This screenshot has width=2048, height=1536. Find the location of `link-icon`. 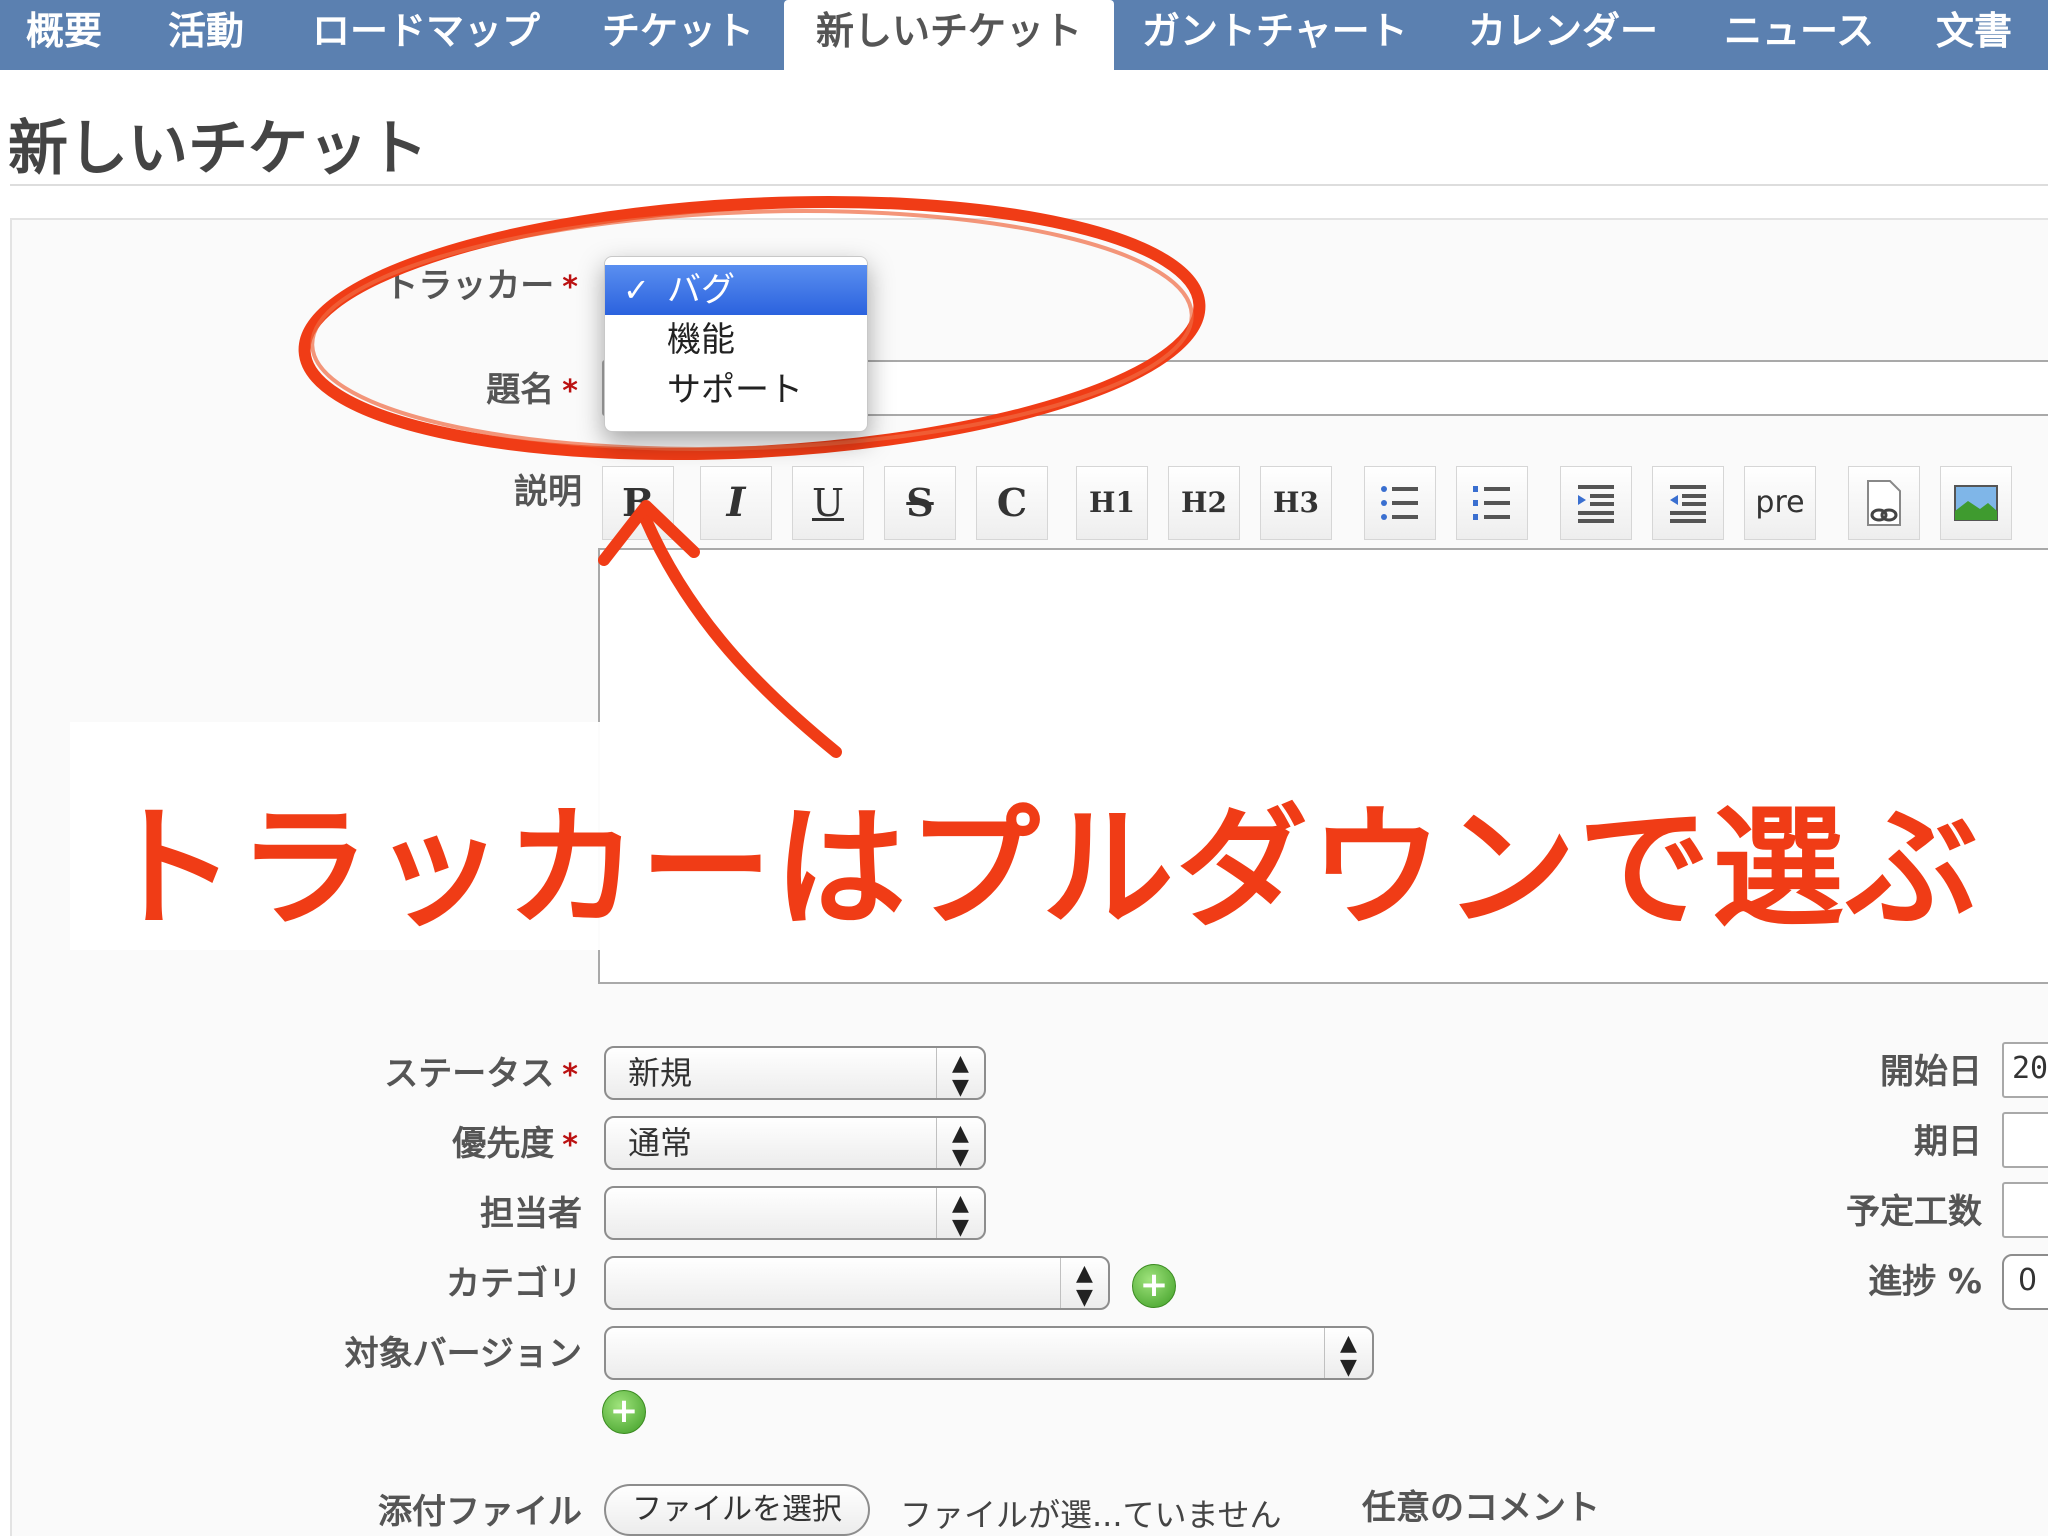

link-icon is located at coordinates (1884, 503).